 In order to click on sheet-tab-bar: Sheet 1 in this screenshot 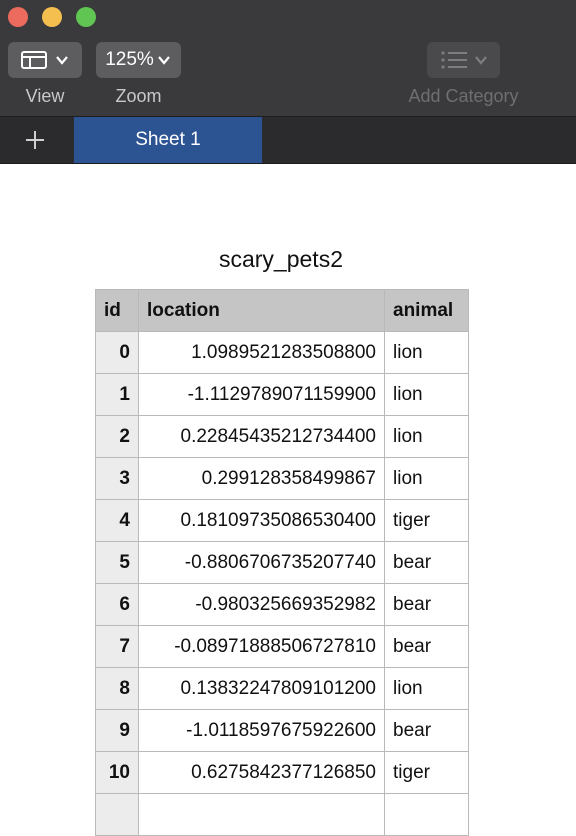, I will do `click(288, 140)`.